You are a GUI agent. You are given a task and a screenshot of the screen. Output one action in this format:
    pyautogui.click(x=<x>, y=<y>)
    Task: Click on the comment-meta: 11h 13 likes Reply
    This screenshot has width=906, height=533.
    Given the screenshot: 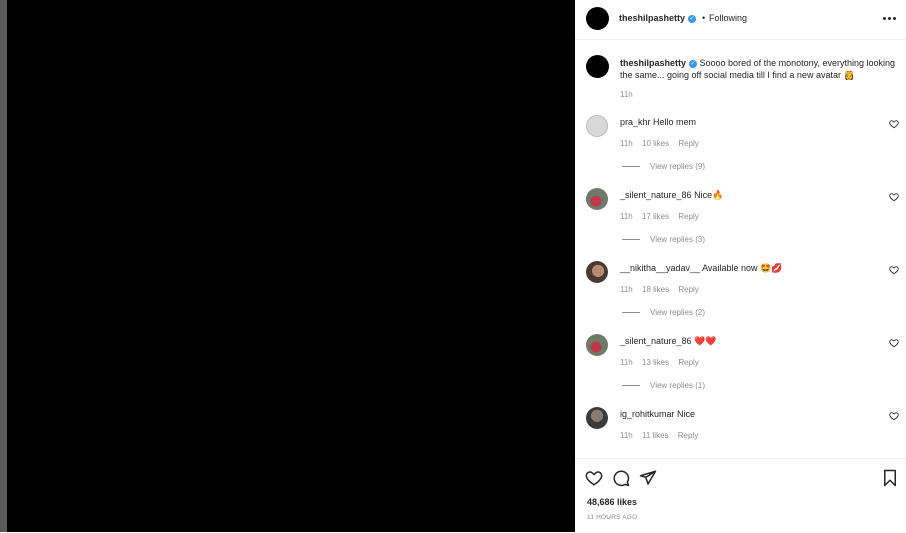 What is the action you would take?
    pyautogui.click(x=663, y=362)
    